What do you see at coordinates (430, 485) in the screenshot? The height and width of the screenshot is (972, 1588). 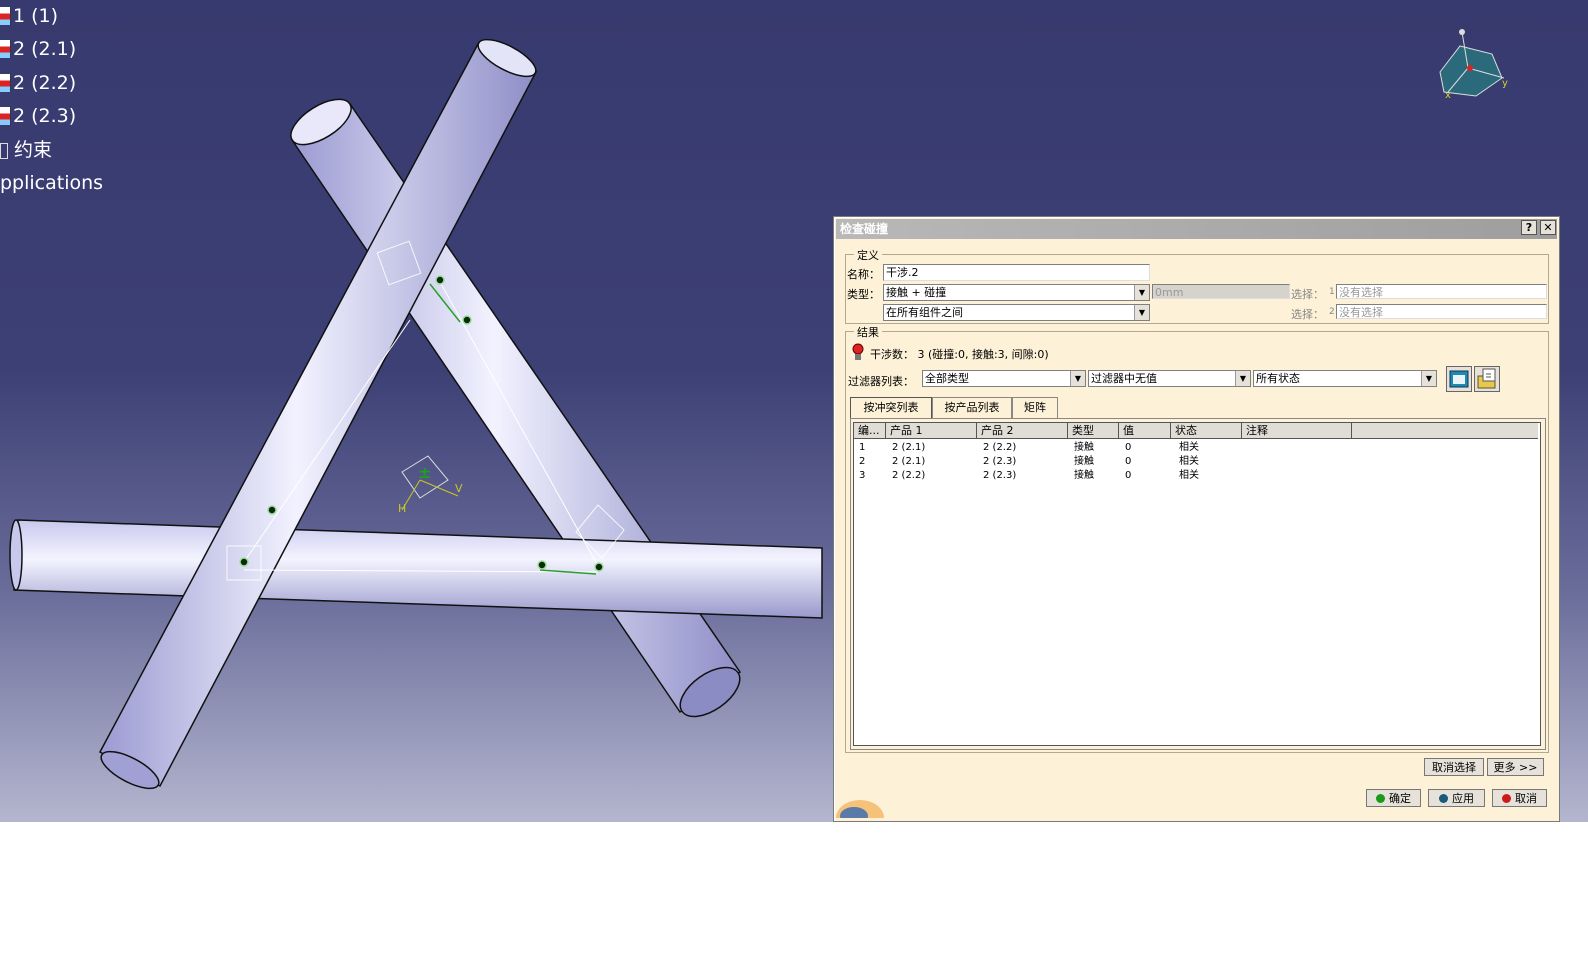 I see `axis-marker: H V ±` at bounding box center [430, 485].